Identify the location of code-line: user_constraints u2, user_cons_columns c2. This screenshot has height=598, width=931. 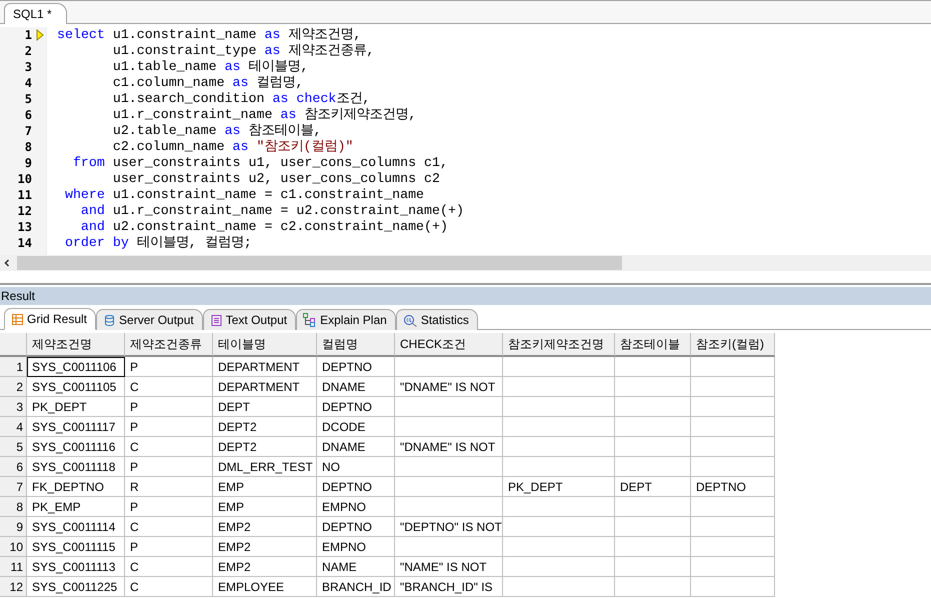
(276, 179).